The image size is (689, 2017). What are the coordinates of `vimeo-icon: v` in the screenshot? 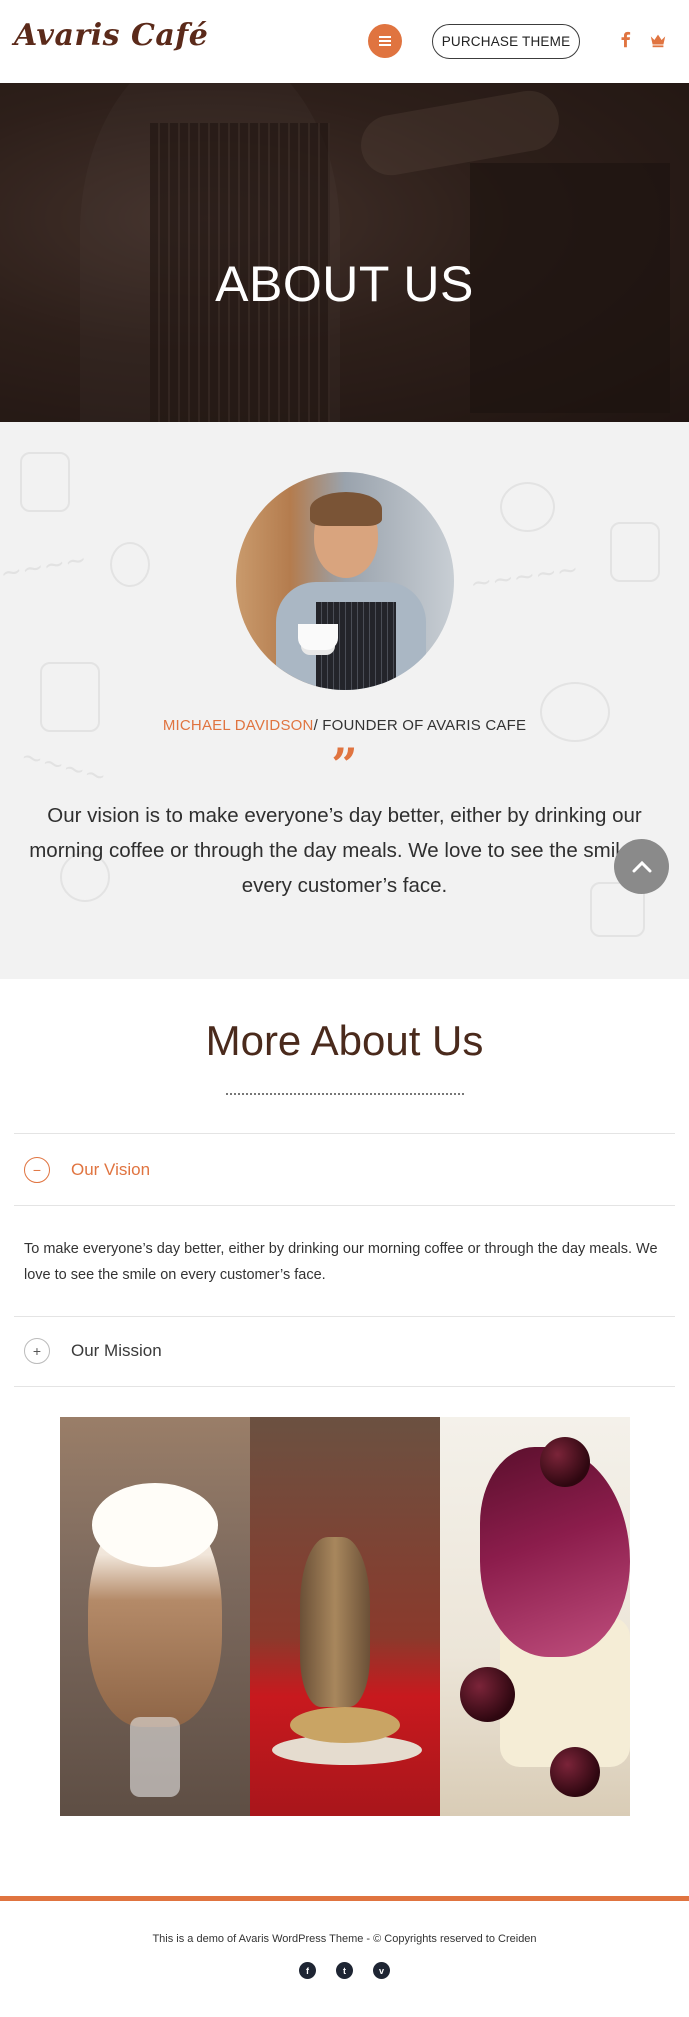 It's located at (381, 1970).